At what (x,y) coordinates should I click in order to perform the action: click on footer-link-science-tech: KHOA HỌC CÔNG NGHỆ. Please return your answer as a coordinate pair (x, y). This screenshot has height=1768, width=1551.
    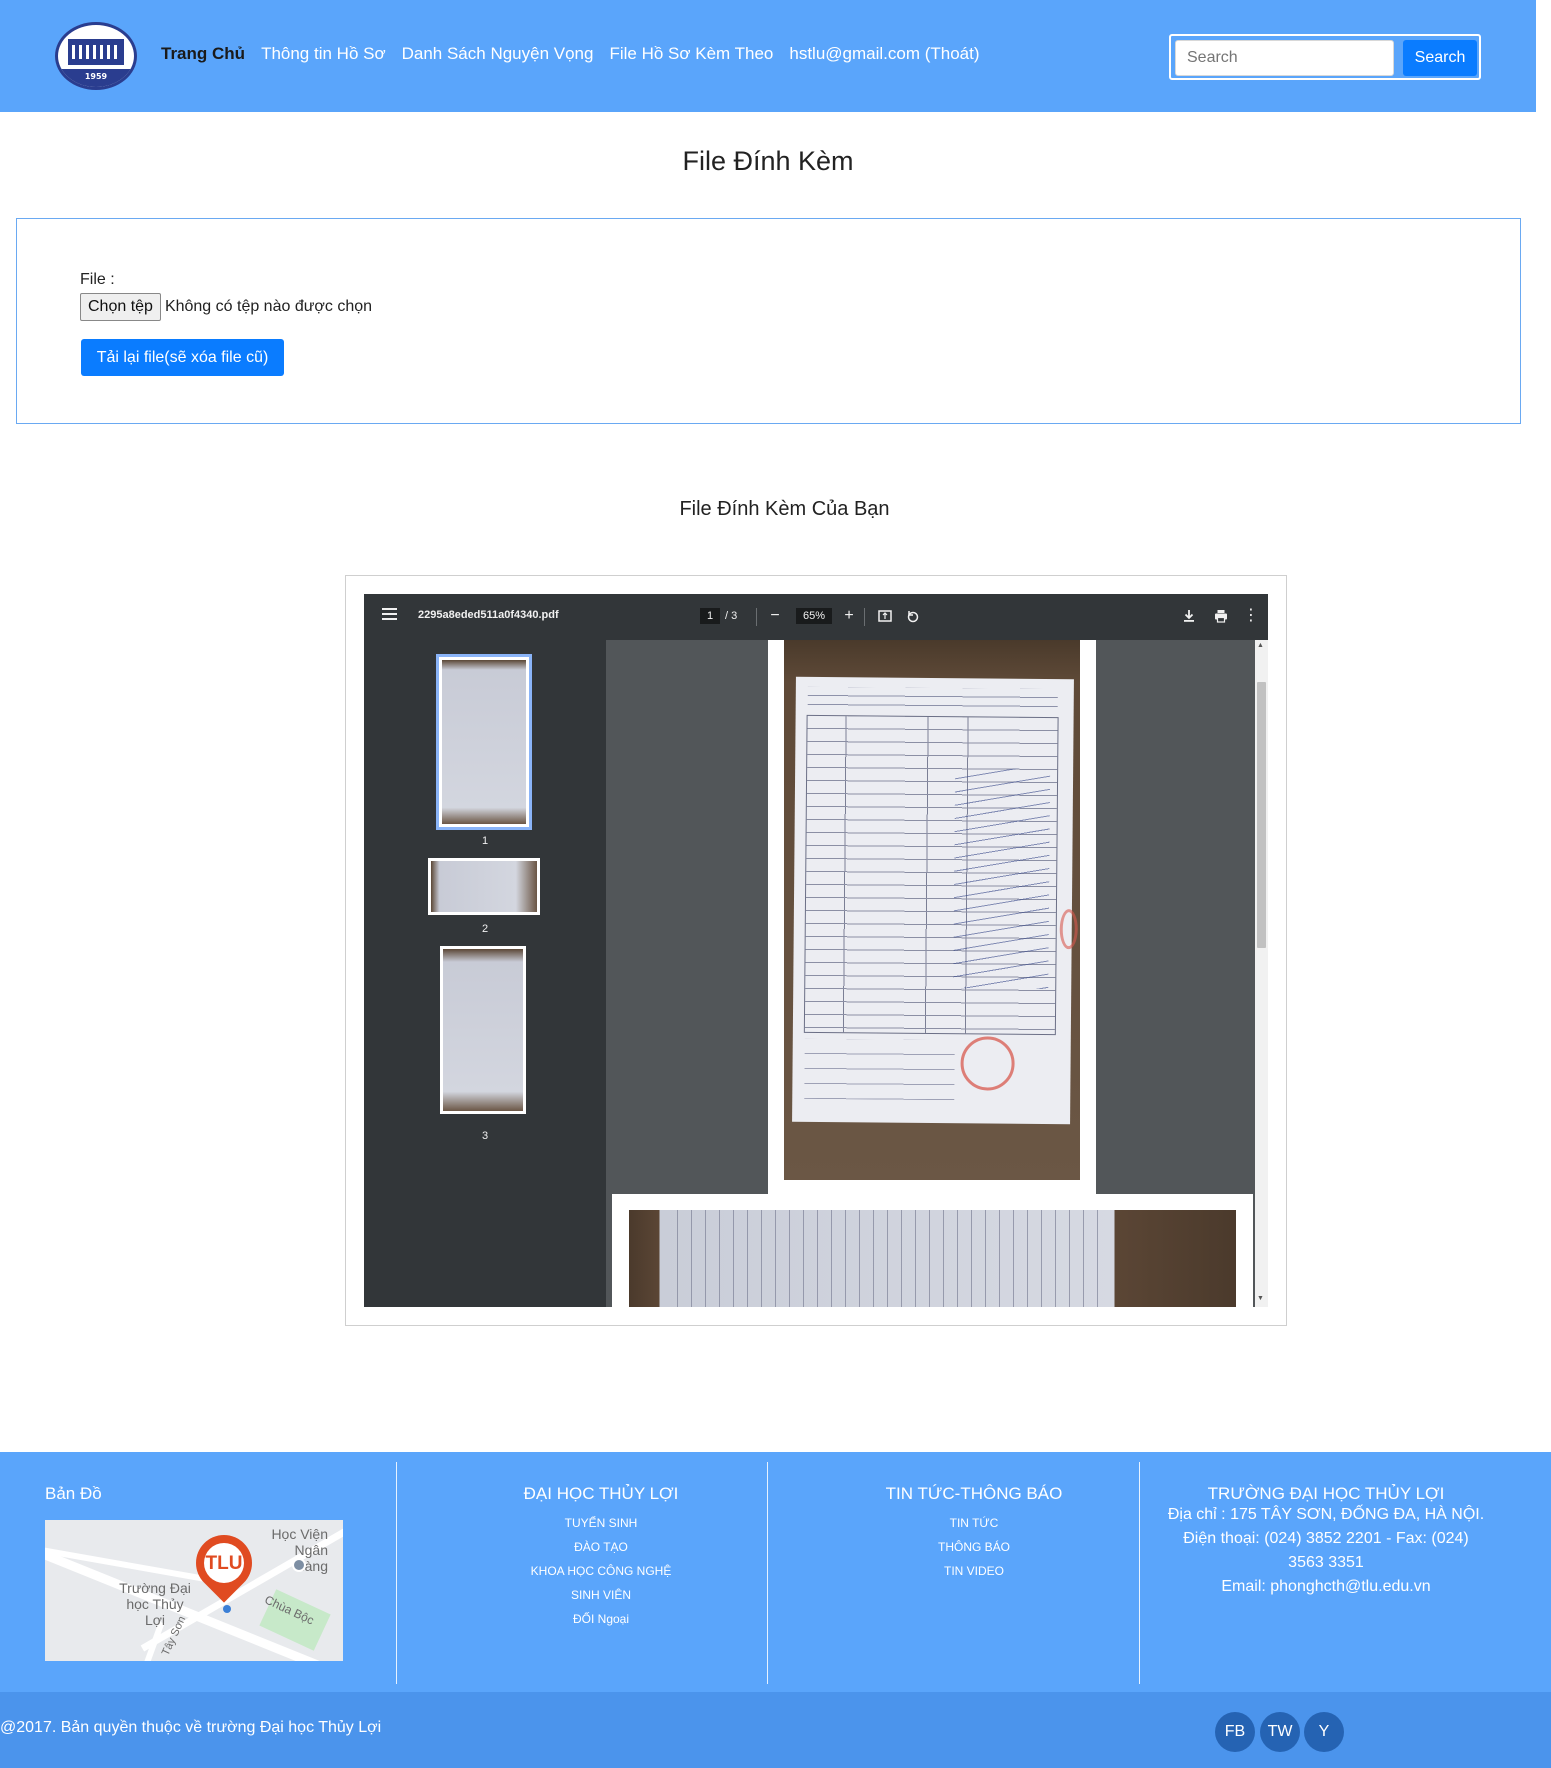
    Looking at the image, I should click on (601, 1571).